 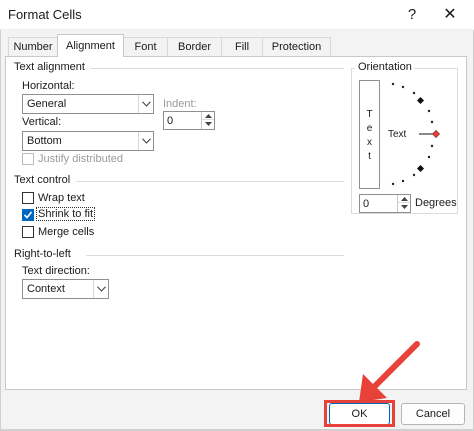 What do you see at coordinates (66, 232) in the screenshot?
I see `merge-cells-label: Merge cells` at bounding box center [66, 232].